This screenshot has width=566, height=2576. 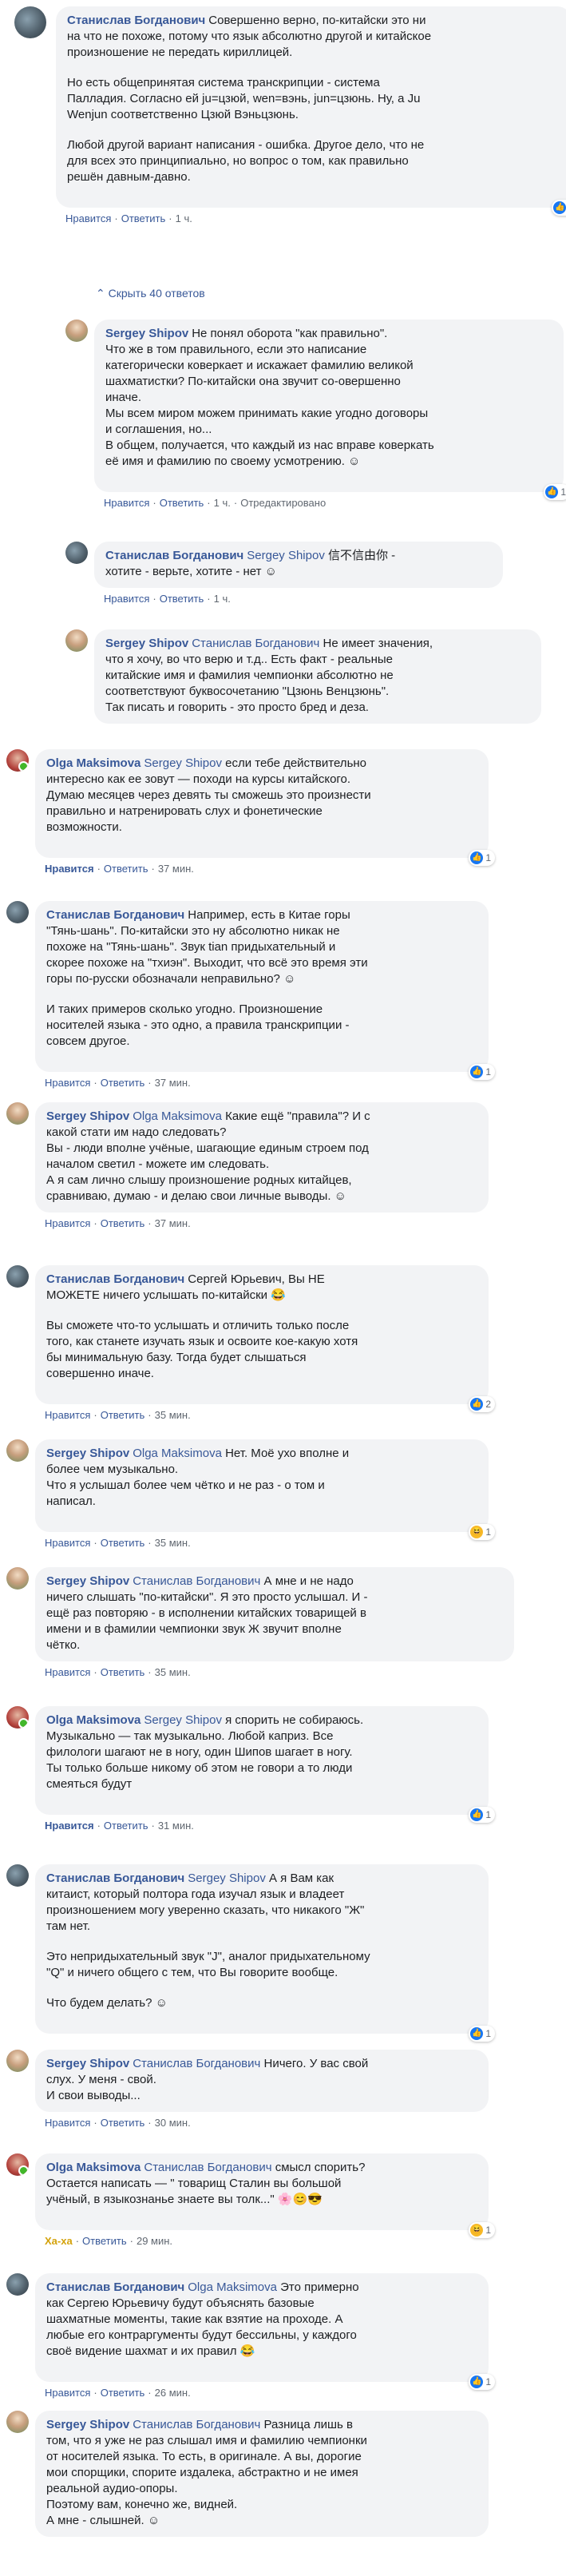 I want to click on timestamp: 31 мин., so click(x=176, y=1826).